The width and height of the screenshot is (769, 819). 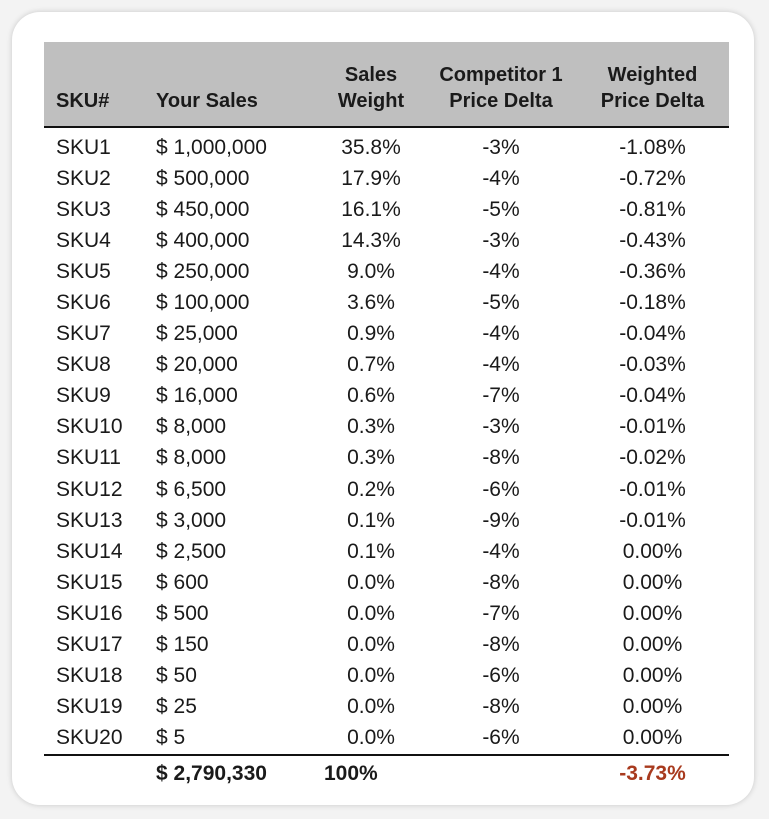 I want to click on table-row: SKU12 $ 6,500 0.2% -6% -0.01%, so click(x=386, y=489).